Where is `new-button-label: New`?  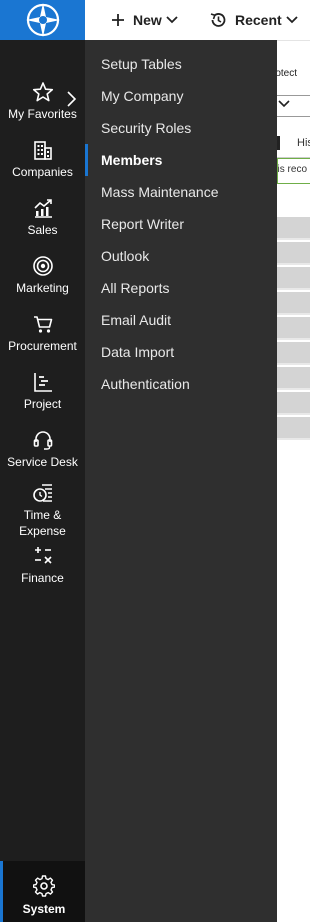
new-button-label: New is located at coordinates (147, 20).